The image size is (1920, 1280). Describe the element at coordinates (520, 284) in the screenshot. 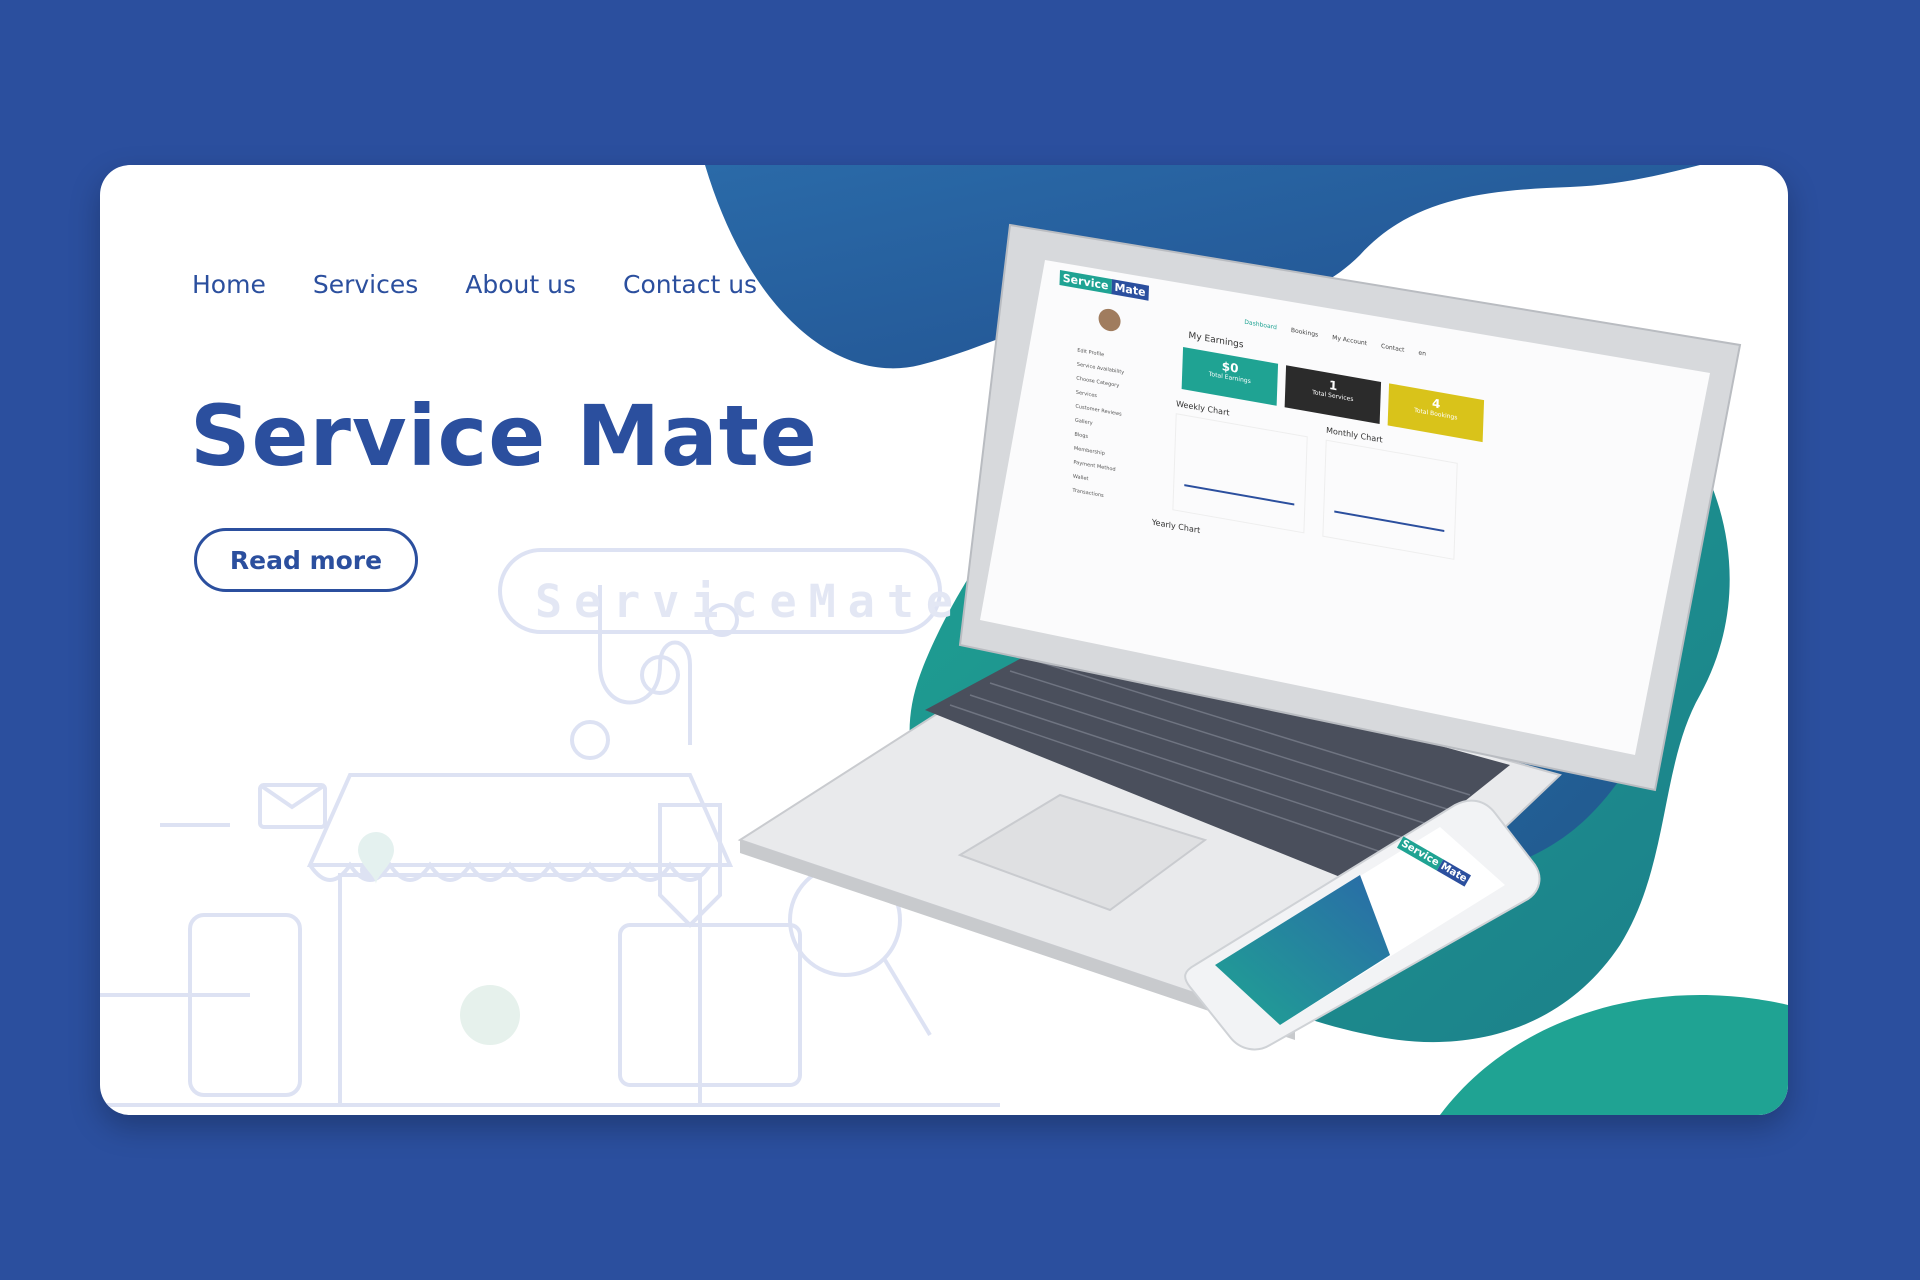

I see `nav-about-link: About us` at that location.